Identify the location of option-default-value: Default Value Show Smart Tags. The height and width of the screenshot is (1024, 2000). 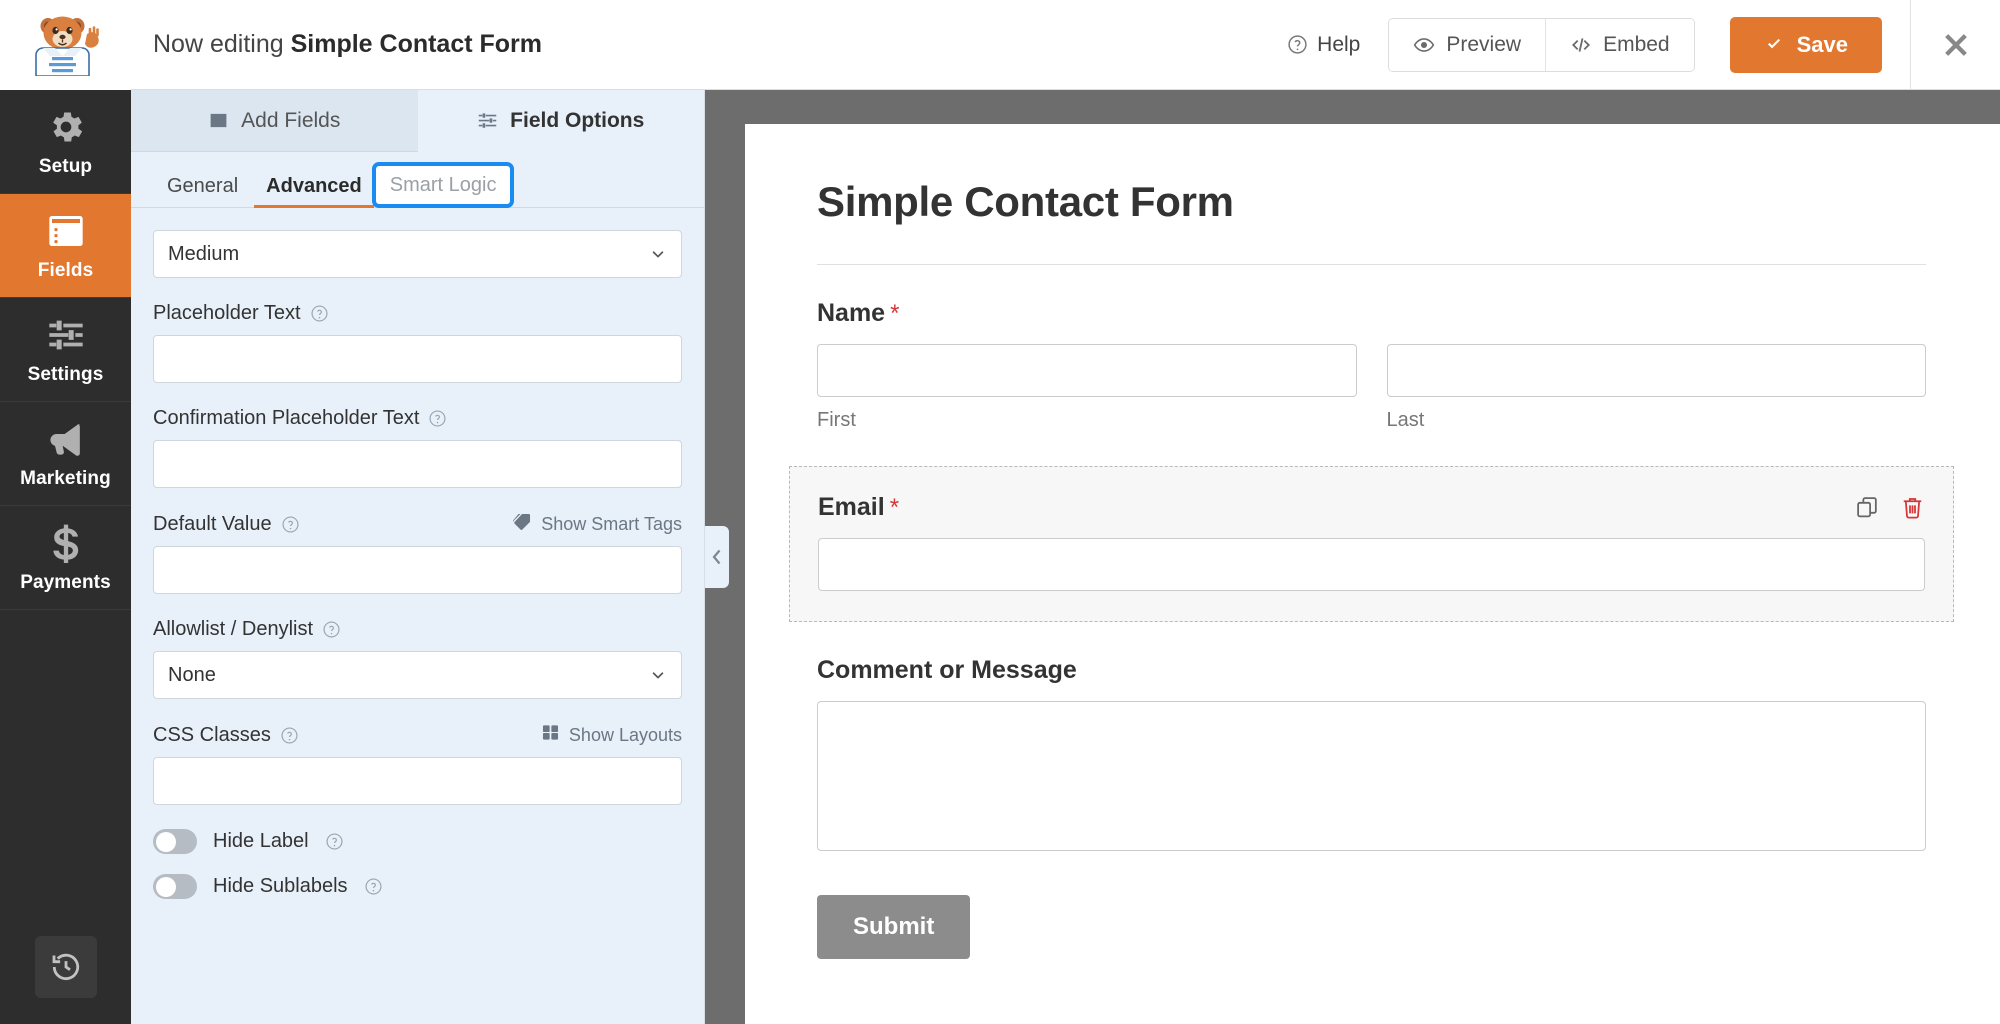
(417, 553).